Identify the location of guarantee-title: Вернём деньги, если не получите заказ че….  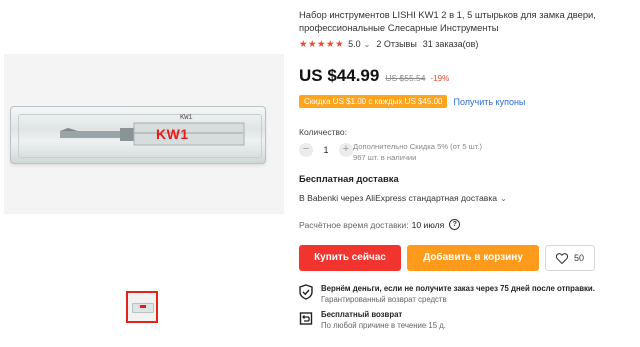
(458, 288).